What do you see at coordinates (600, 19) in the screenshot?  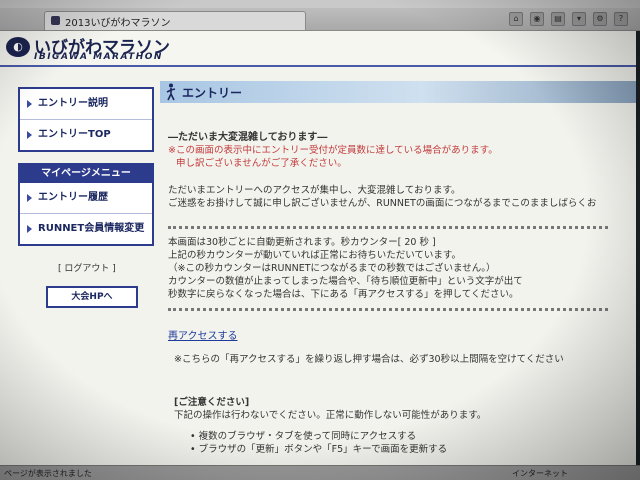 I see `tools-menu-icon: ⚙` at bounding box center [600, 19].